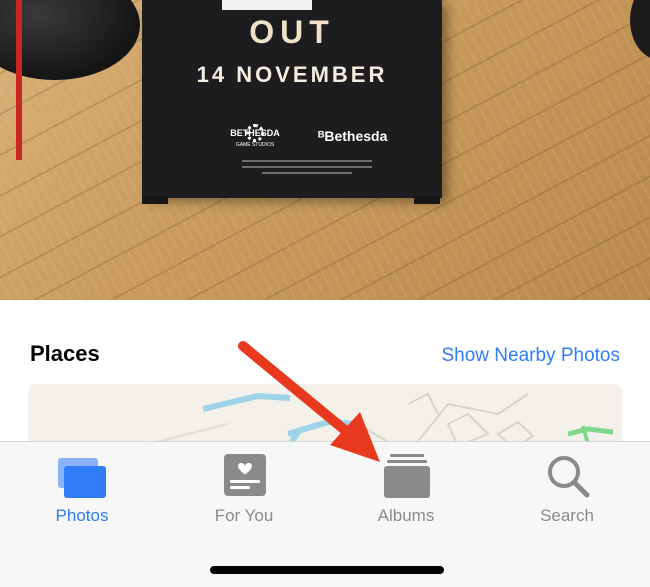 The width and height of the screenshot is (650, 587). Describe the element at coordinates (65, 353) in the screenshot. I see `places-heading: Places` at that location.